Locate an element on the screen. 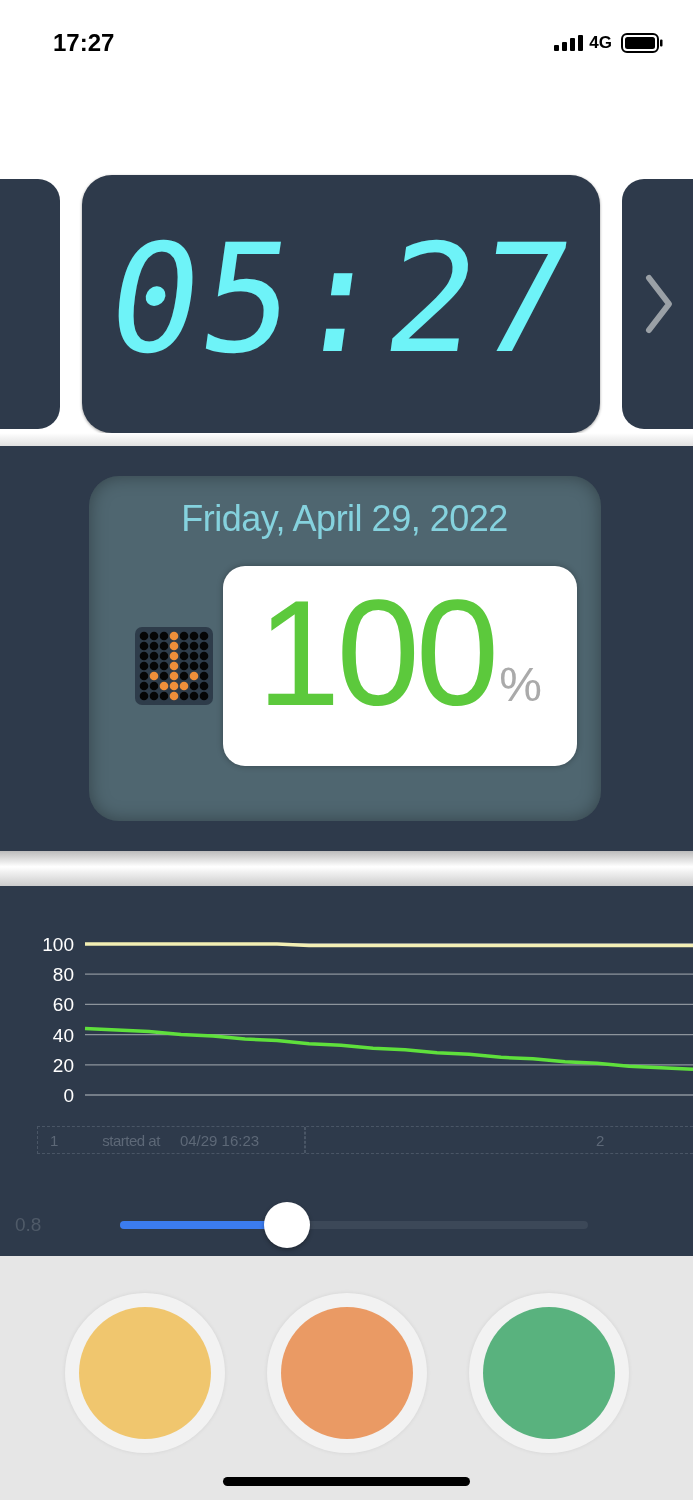 The height and width of the screenshot is (1500, 693). percent-value: 100 is located at coordinates (376, 653).